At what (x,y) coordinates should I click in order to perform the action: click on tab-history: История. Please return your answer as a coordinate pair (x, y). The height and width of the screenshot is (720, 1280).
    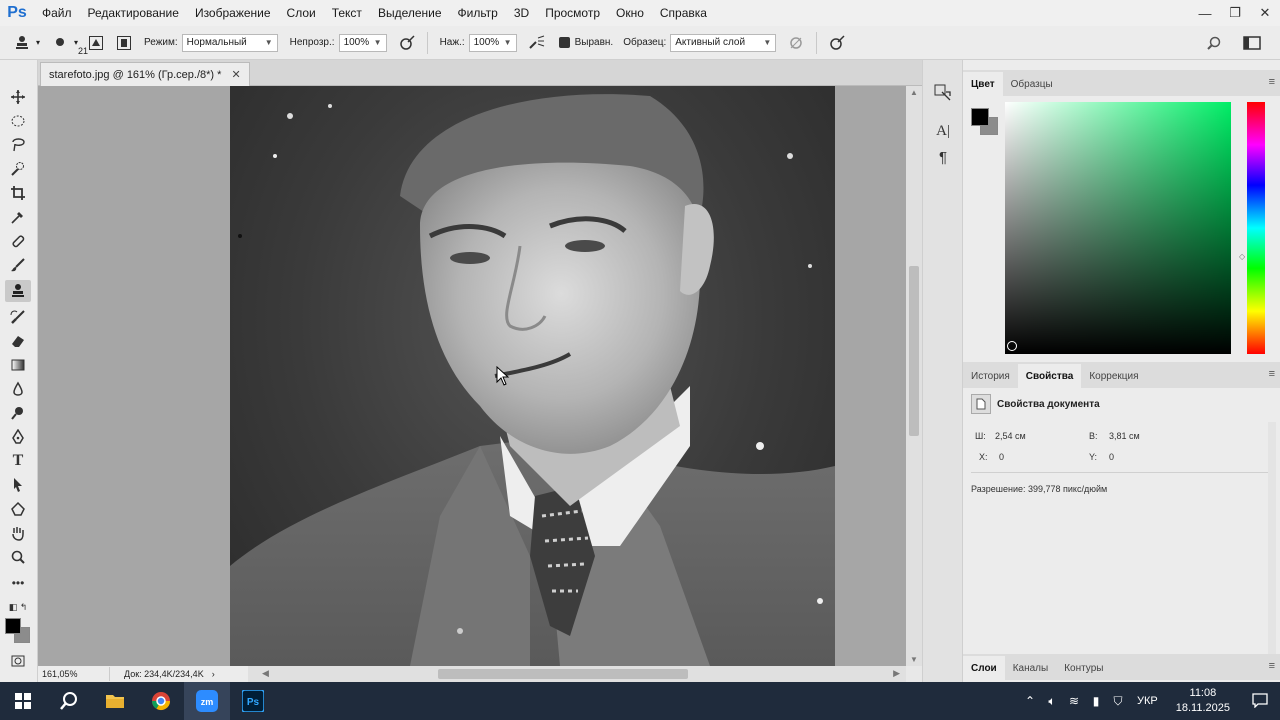
    Looking at the image, I should click on (990, 376).